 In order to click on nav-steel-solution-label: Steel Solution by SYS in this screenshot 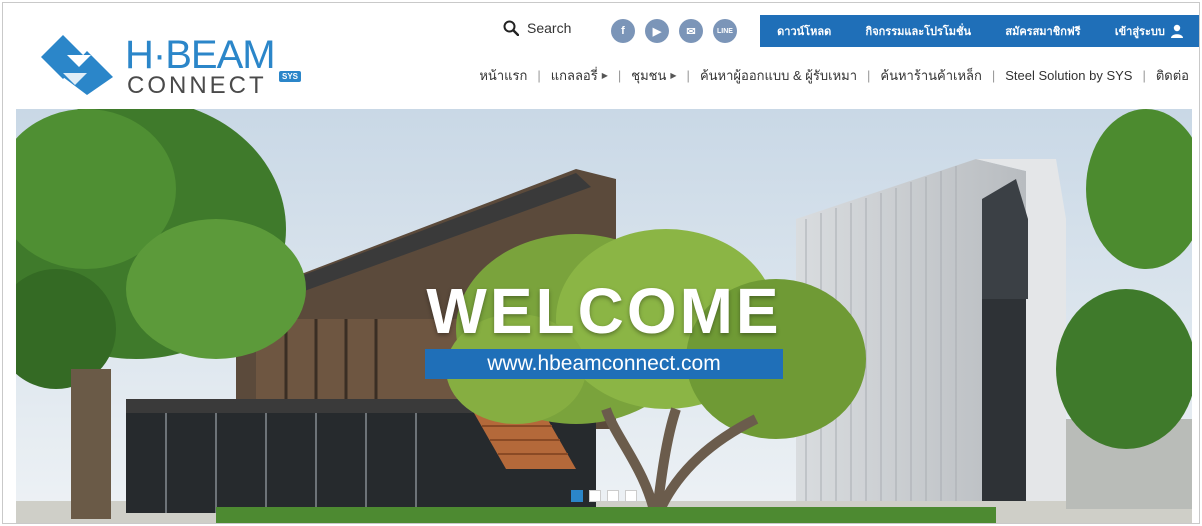, I will do `click(1069, 75)`.